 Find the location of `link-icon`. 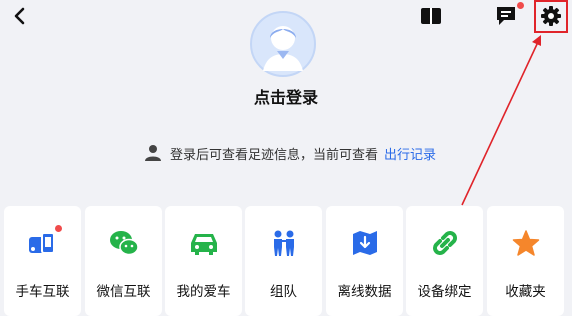

link-icon is located at coordinates (444, 243).